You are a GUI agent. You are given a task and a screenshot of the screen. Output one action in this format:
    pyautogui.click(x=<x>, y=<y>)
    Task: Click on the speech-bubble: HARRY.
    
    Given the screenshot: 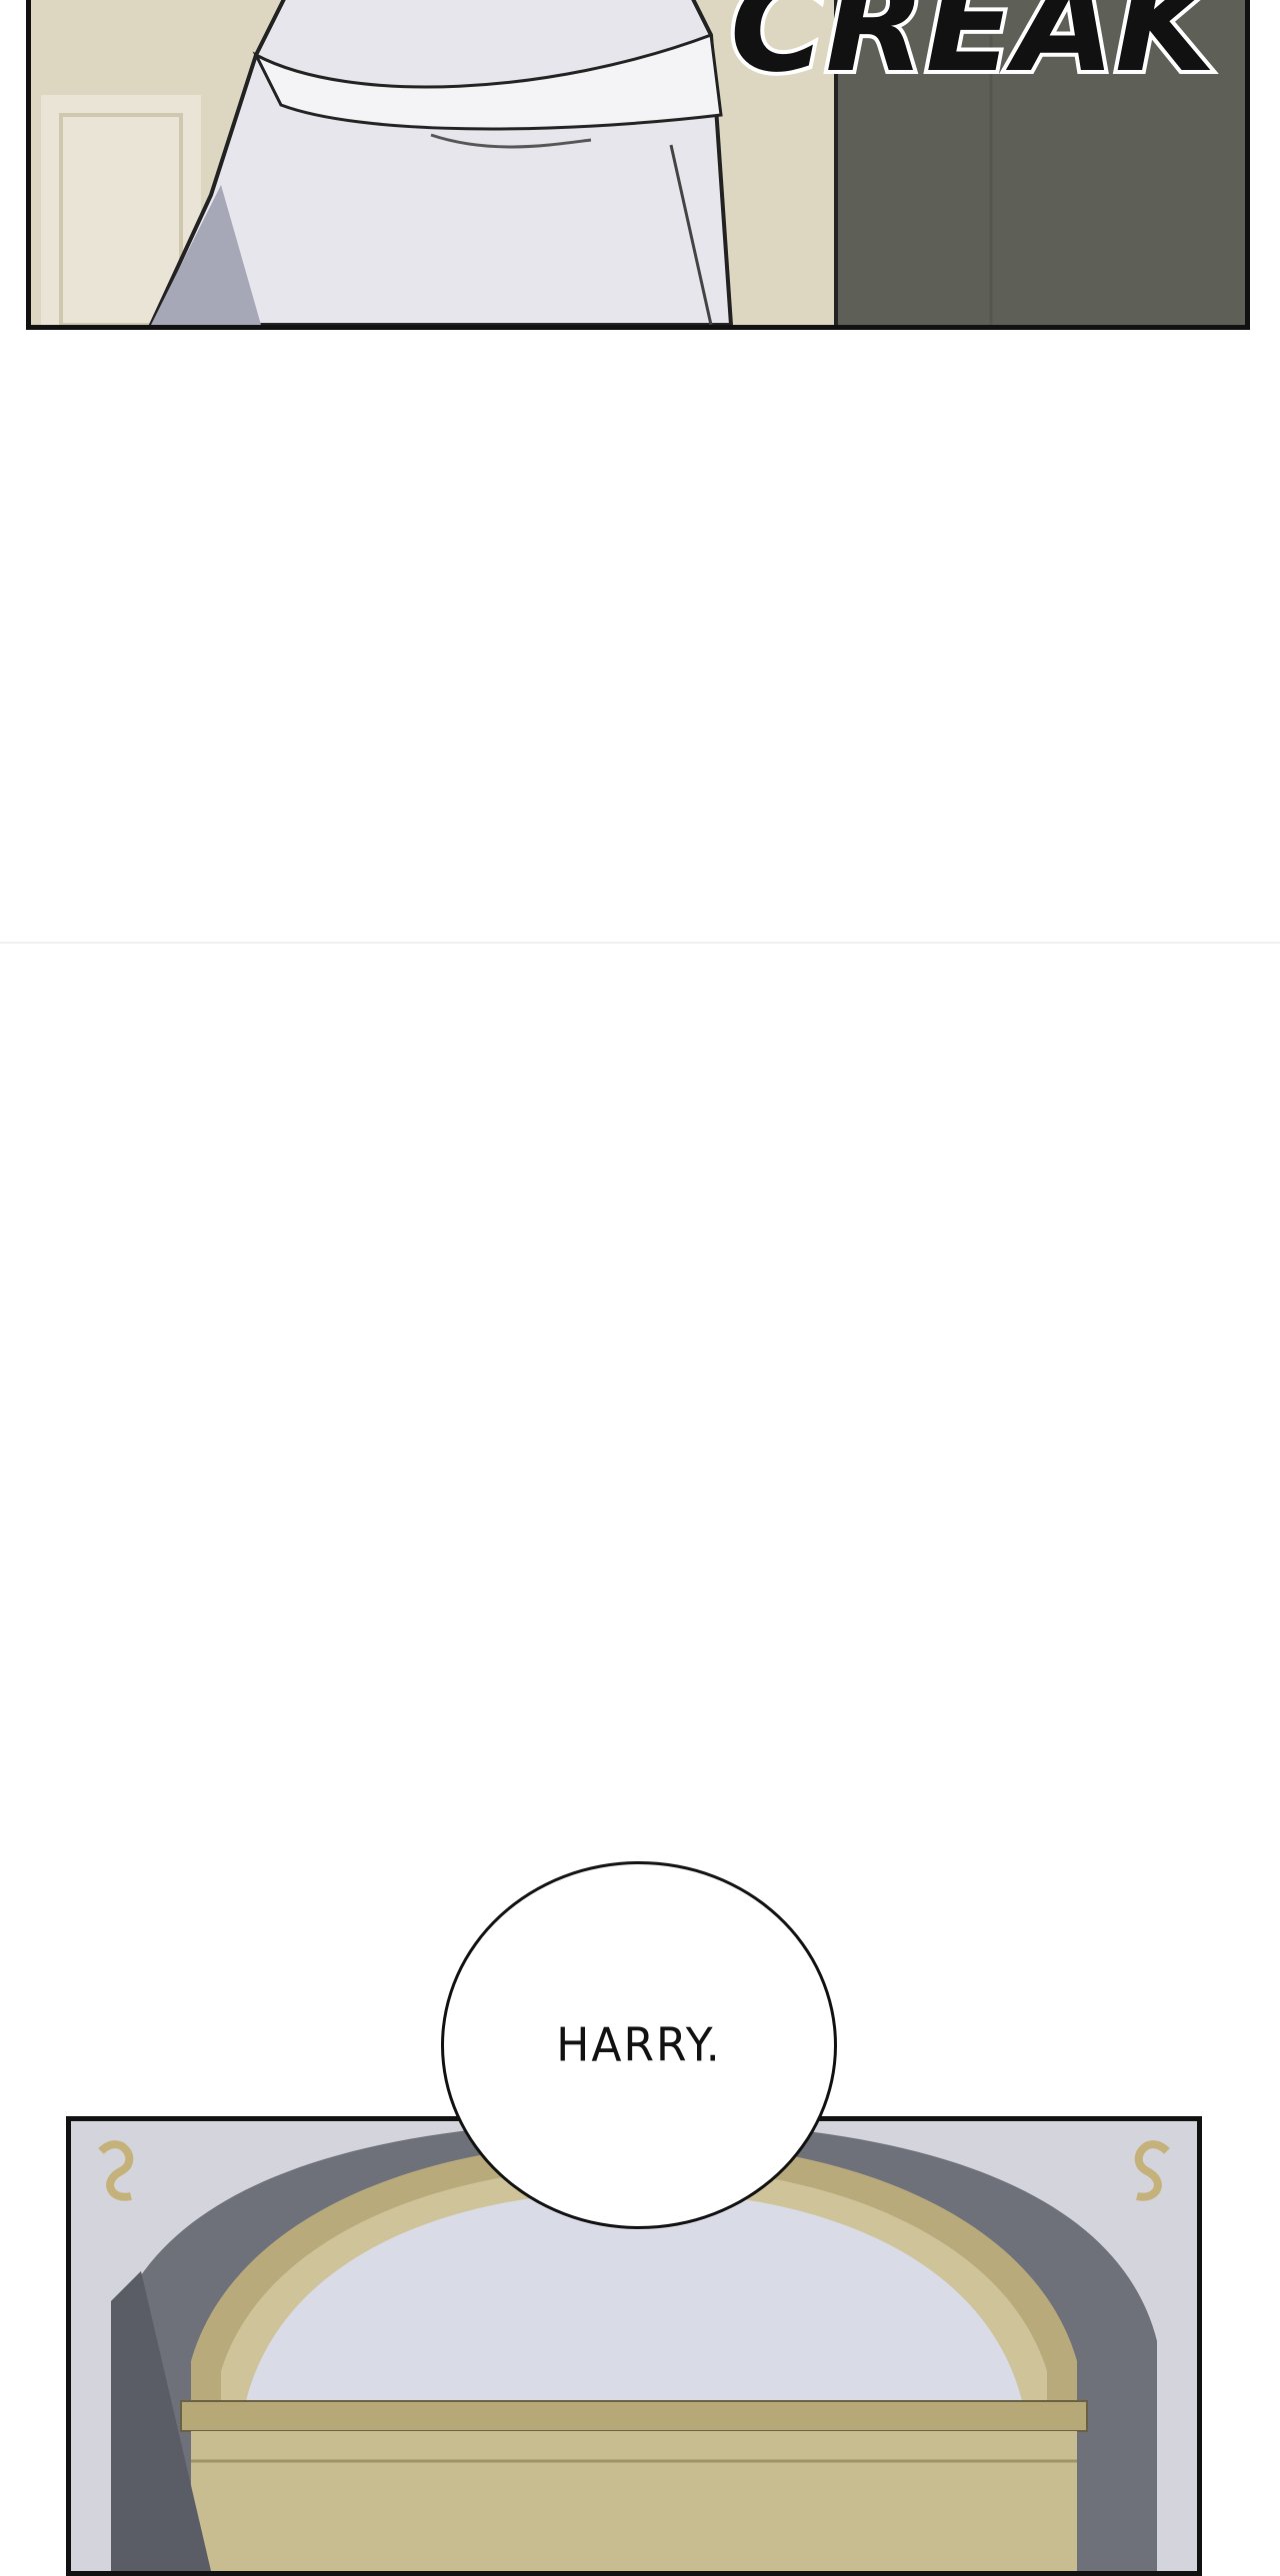 What is the action you would take?
    pyautogui.click(x=639, y=2045)
    